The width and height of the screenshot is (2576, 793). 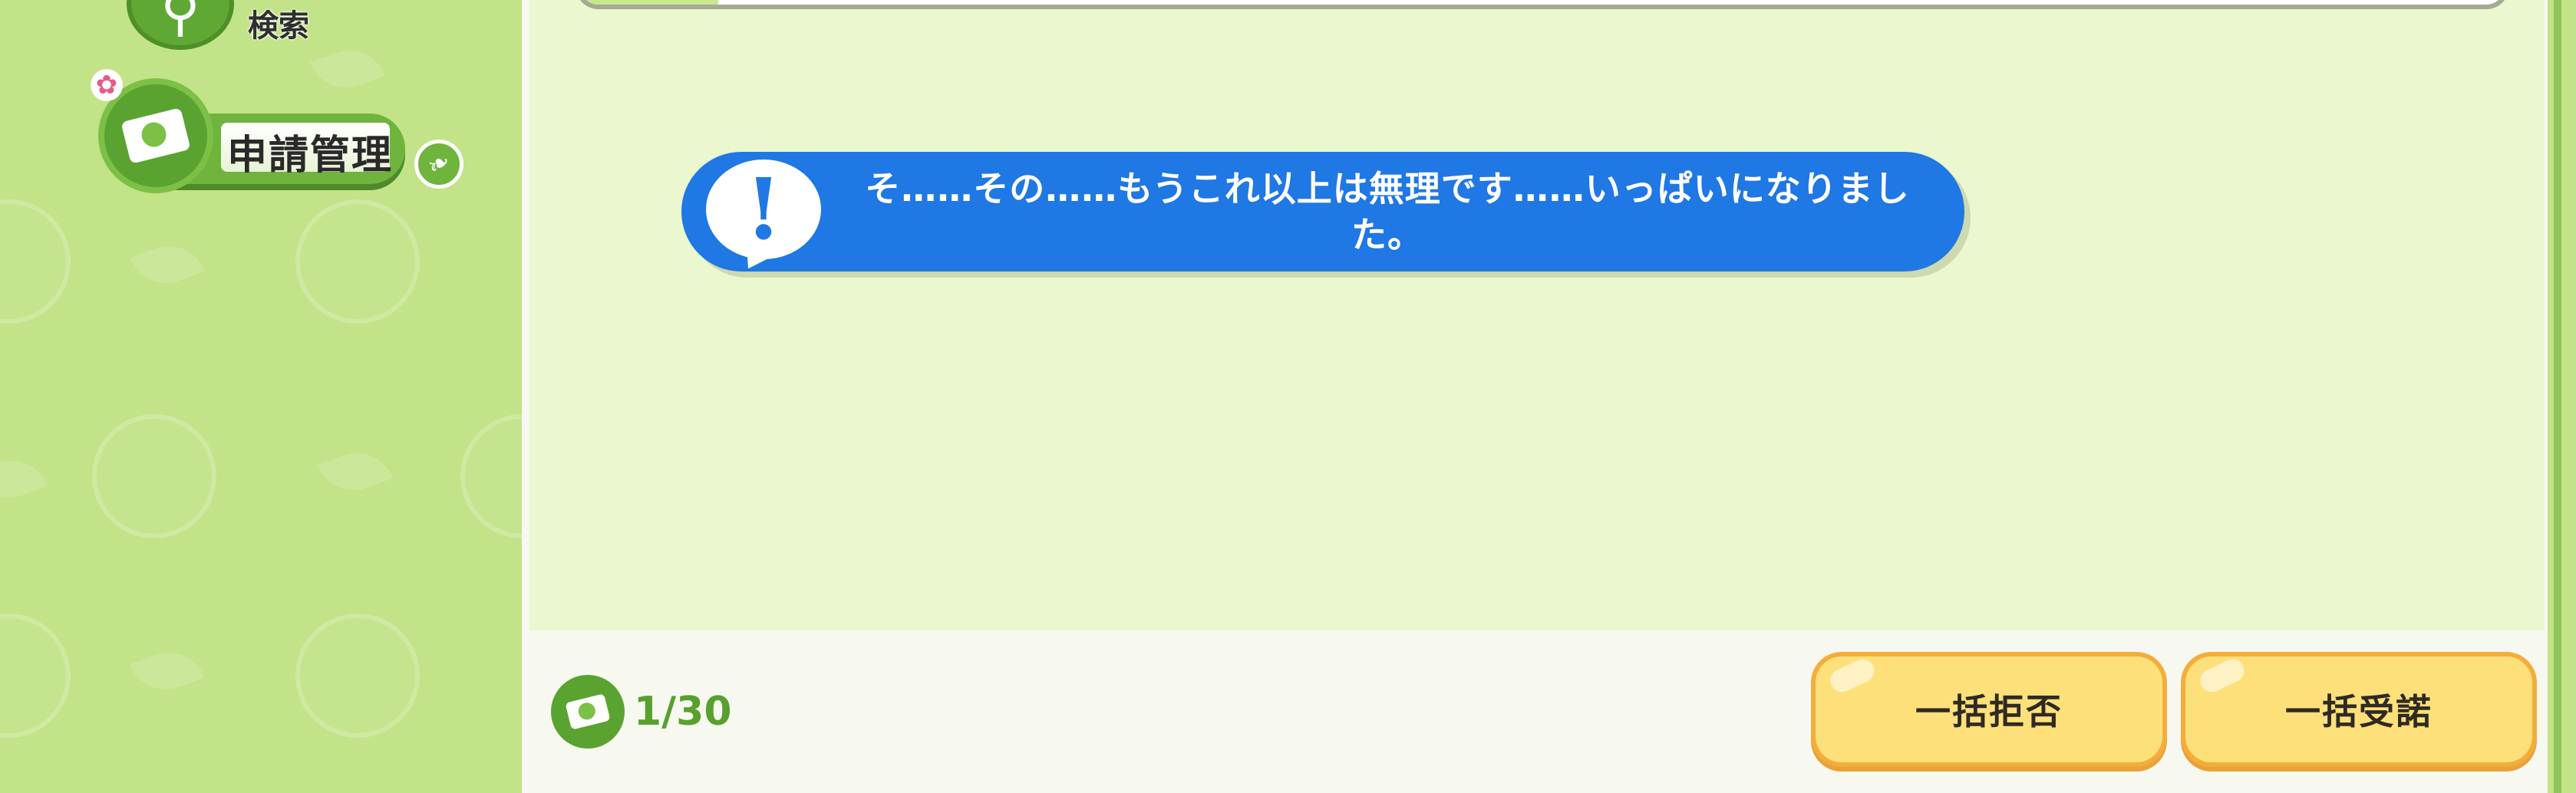 I want to click on leaf-icon: ❧, so click(x=438, y=164).